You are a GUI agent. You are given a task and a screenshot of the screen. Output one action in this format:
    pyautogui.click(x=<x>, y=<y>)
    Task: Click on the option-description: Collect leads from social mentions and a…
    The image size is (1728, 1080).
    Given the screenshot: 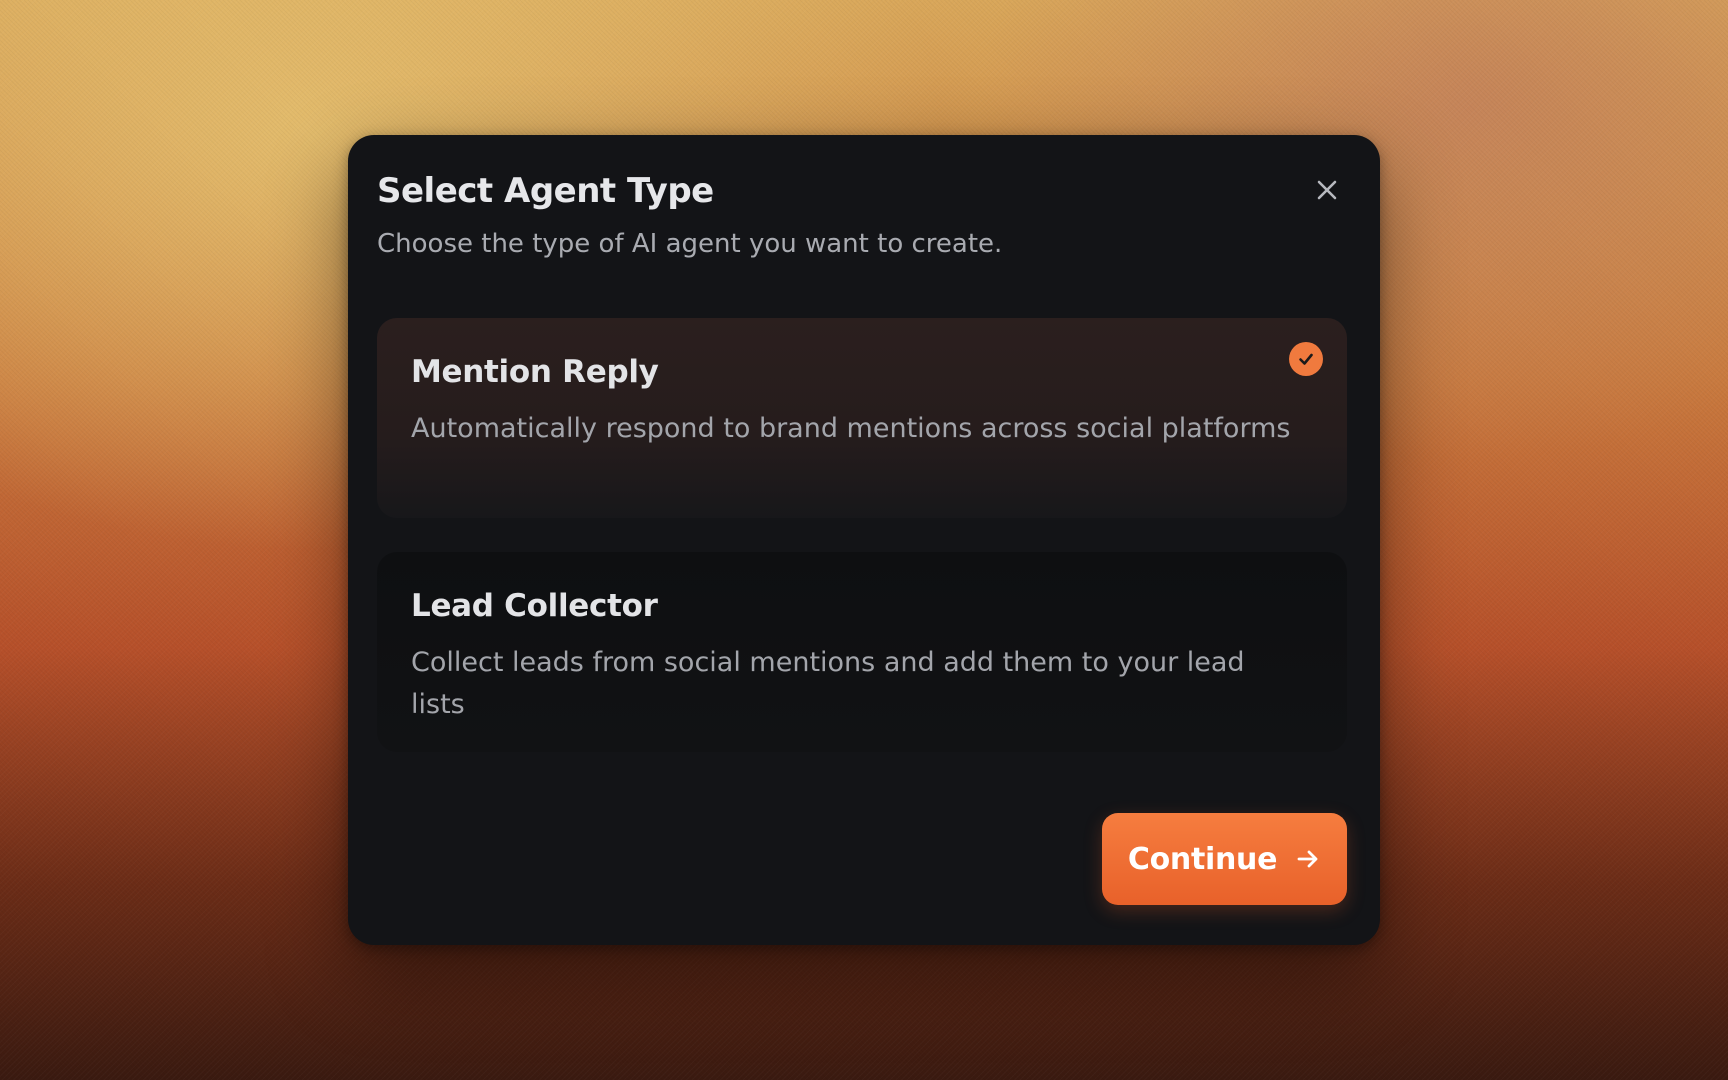 What is the action you would take?
    pyautogui.click(x=828, y=683)
    